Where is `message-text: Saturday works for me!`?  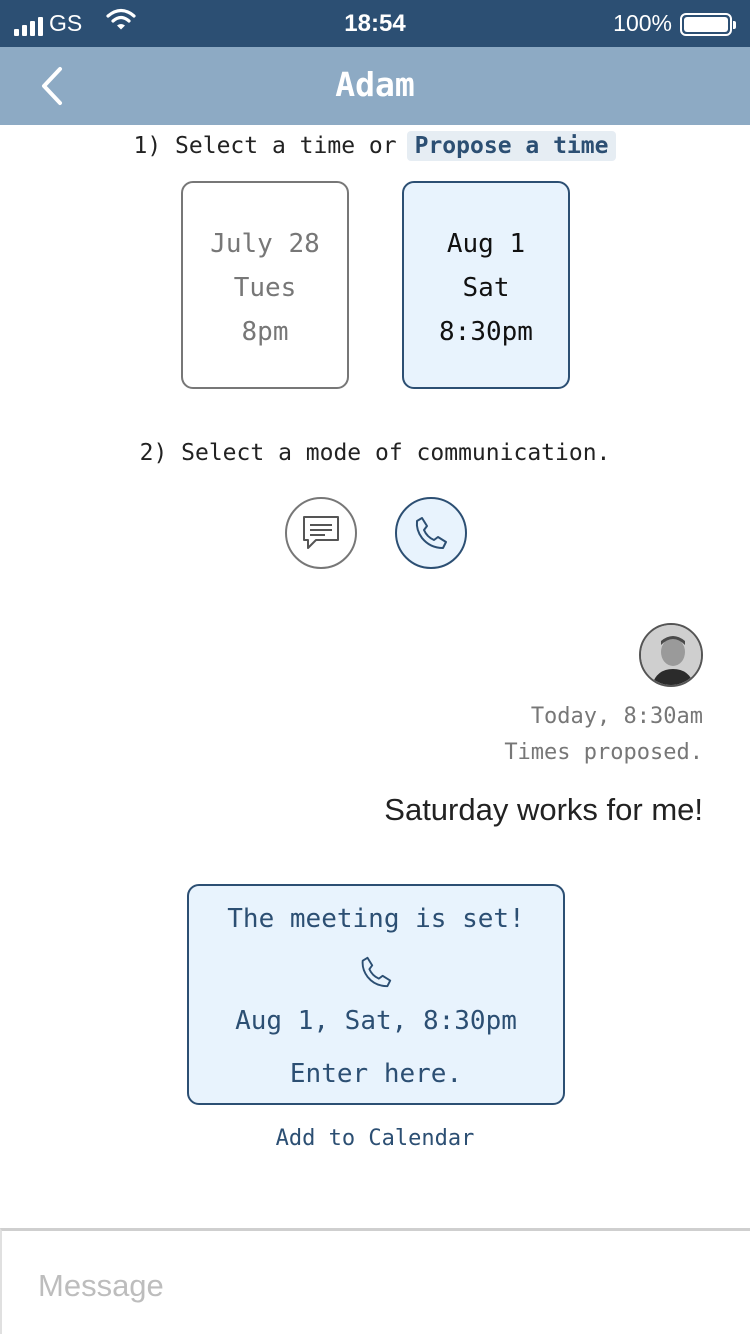 message-text: Saturday works for me! is located at coordinates (543, 809).